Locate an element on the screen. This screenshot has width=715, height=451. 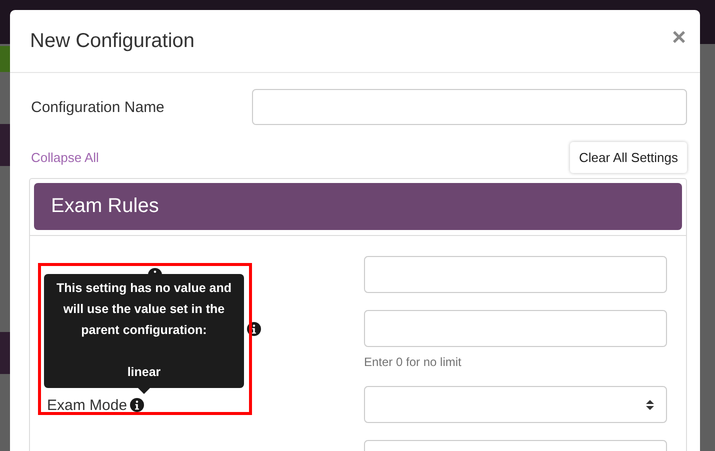
collapse-link: Collapse All is located at coordinates (65, 157).